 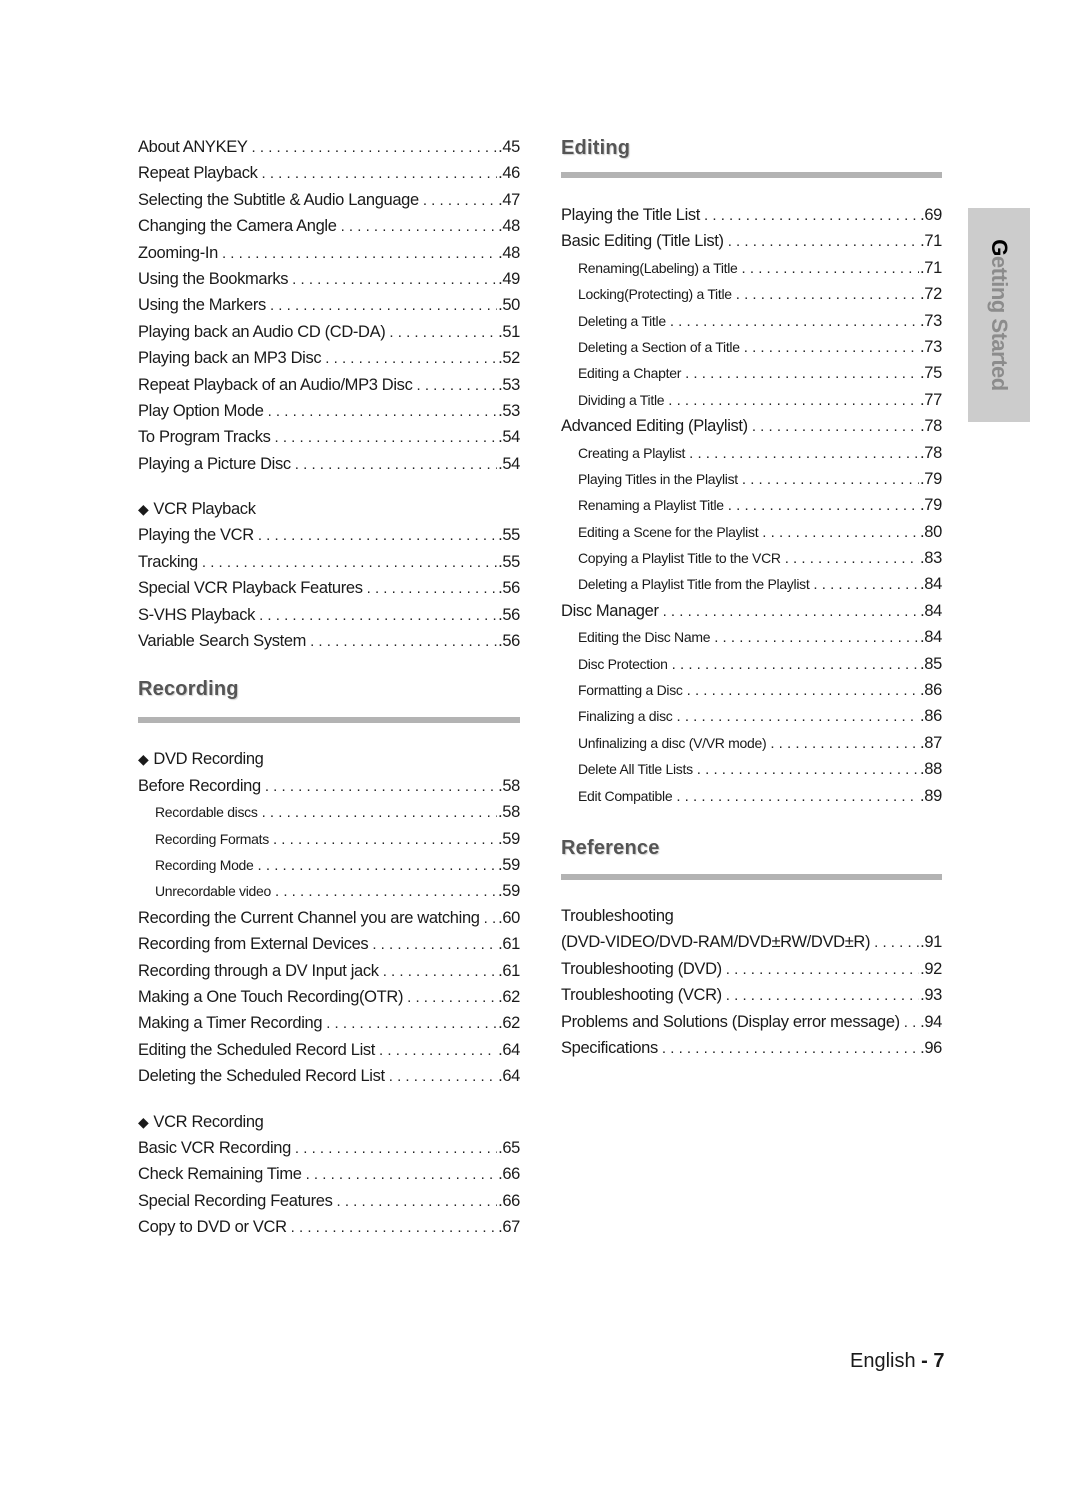 What do you see at coordinates (509, 437) in the screenshot?
I see `toc-entry-page-number: .54` at bounding box center [509, 437].